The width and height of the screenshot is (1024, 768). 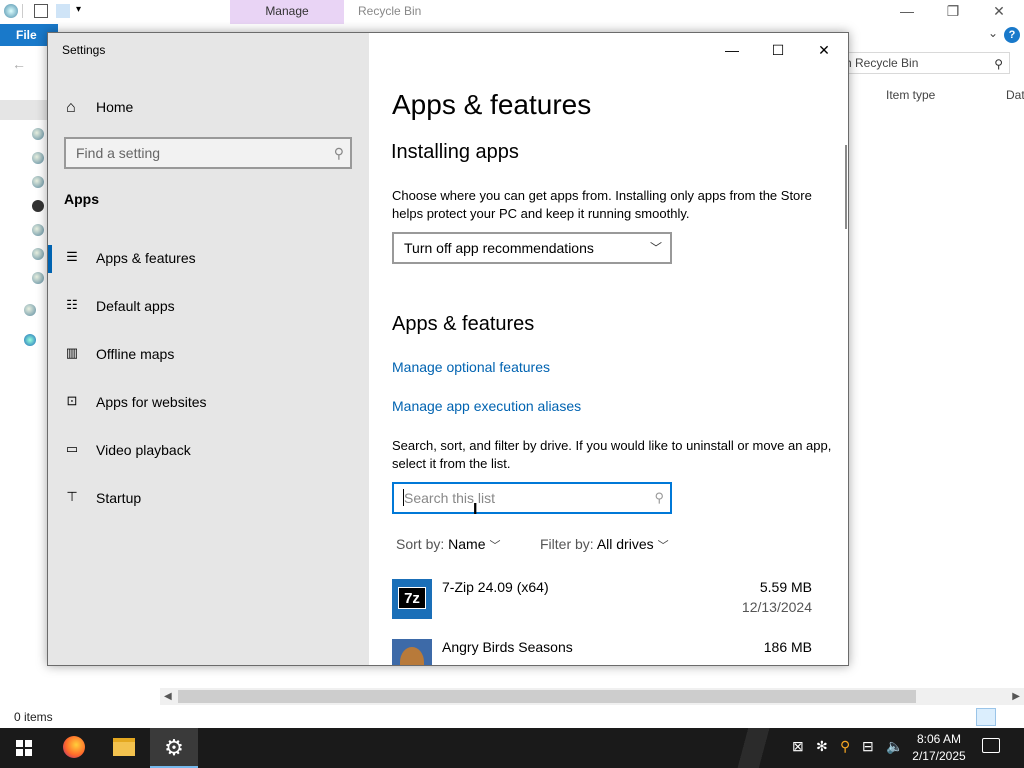 What do you see at coordinates (785, 587) in the screenshot?
I see `app-size: 5.59 MB` at bounding box center [785, 587].